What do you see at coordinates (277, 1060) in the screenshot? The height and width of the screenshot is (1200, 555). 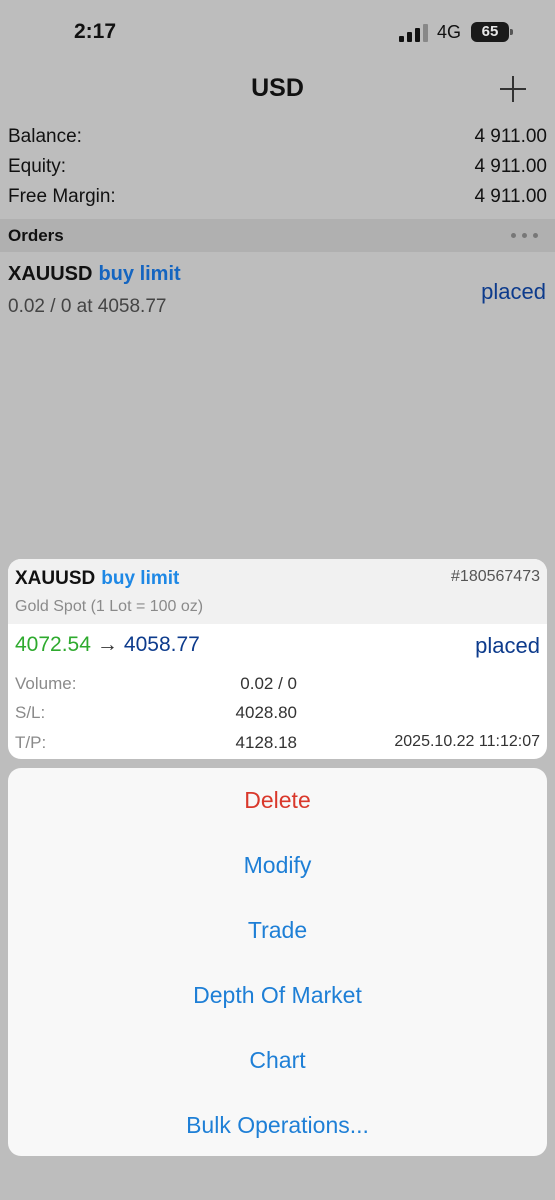 I see `chart-button: Chart` at bounding box center [277, 1060].